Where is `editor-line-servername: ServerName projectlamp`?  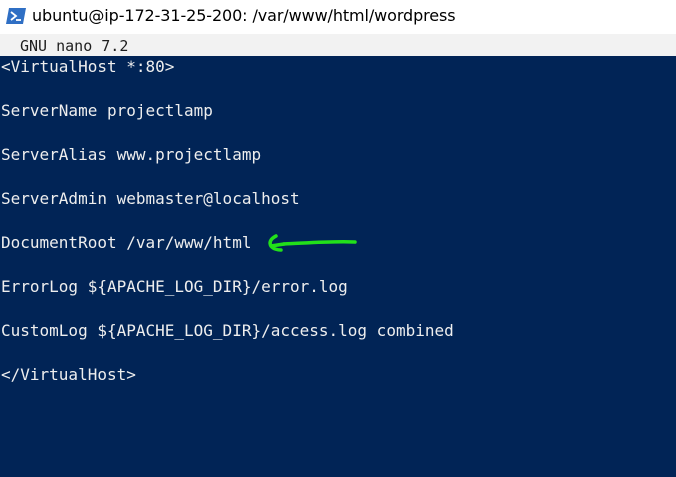 editor-line-servername: ServerName projectlamp is located at coordinates (107, 111).